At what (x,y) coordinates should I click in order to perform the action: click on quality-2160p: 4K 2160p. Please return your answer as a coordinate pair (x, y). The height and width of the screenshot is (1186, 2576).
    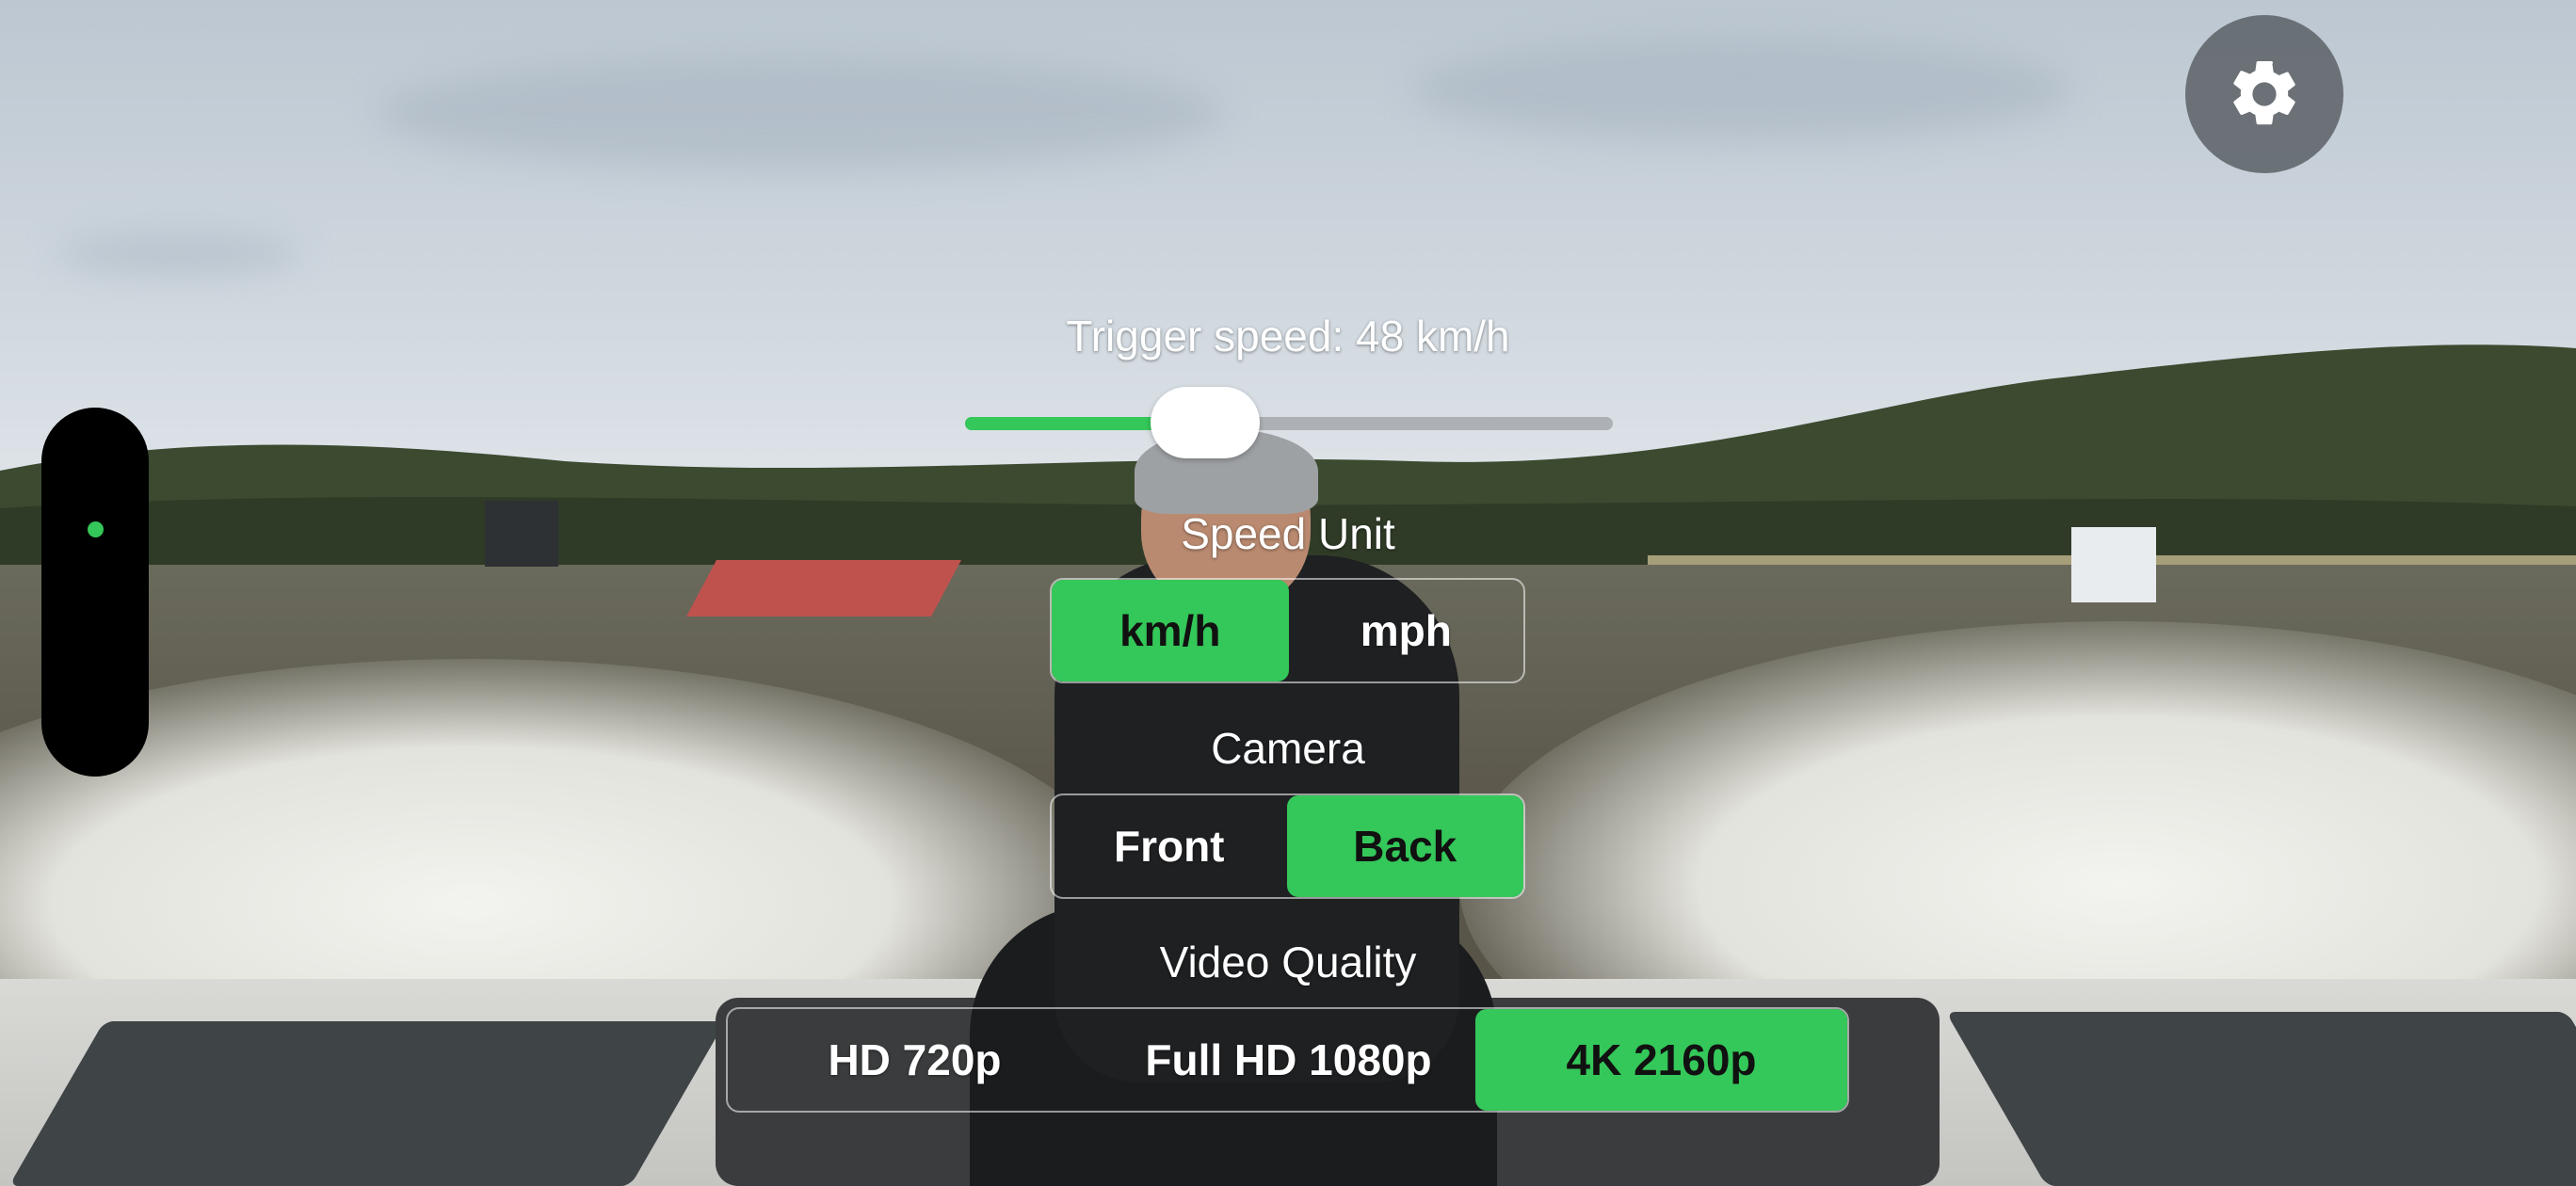
    Looking at the image, I should click on (1661, 1060).